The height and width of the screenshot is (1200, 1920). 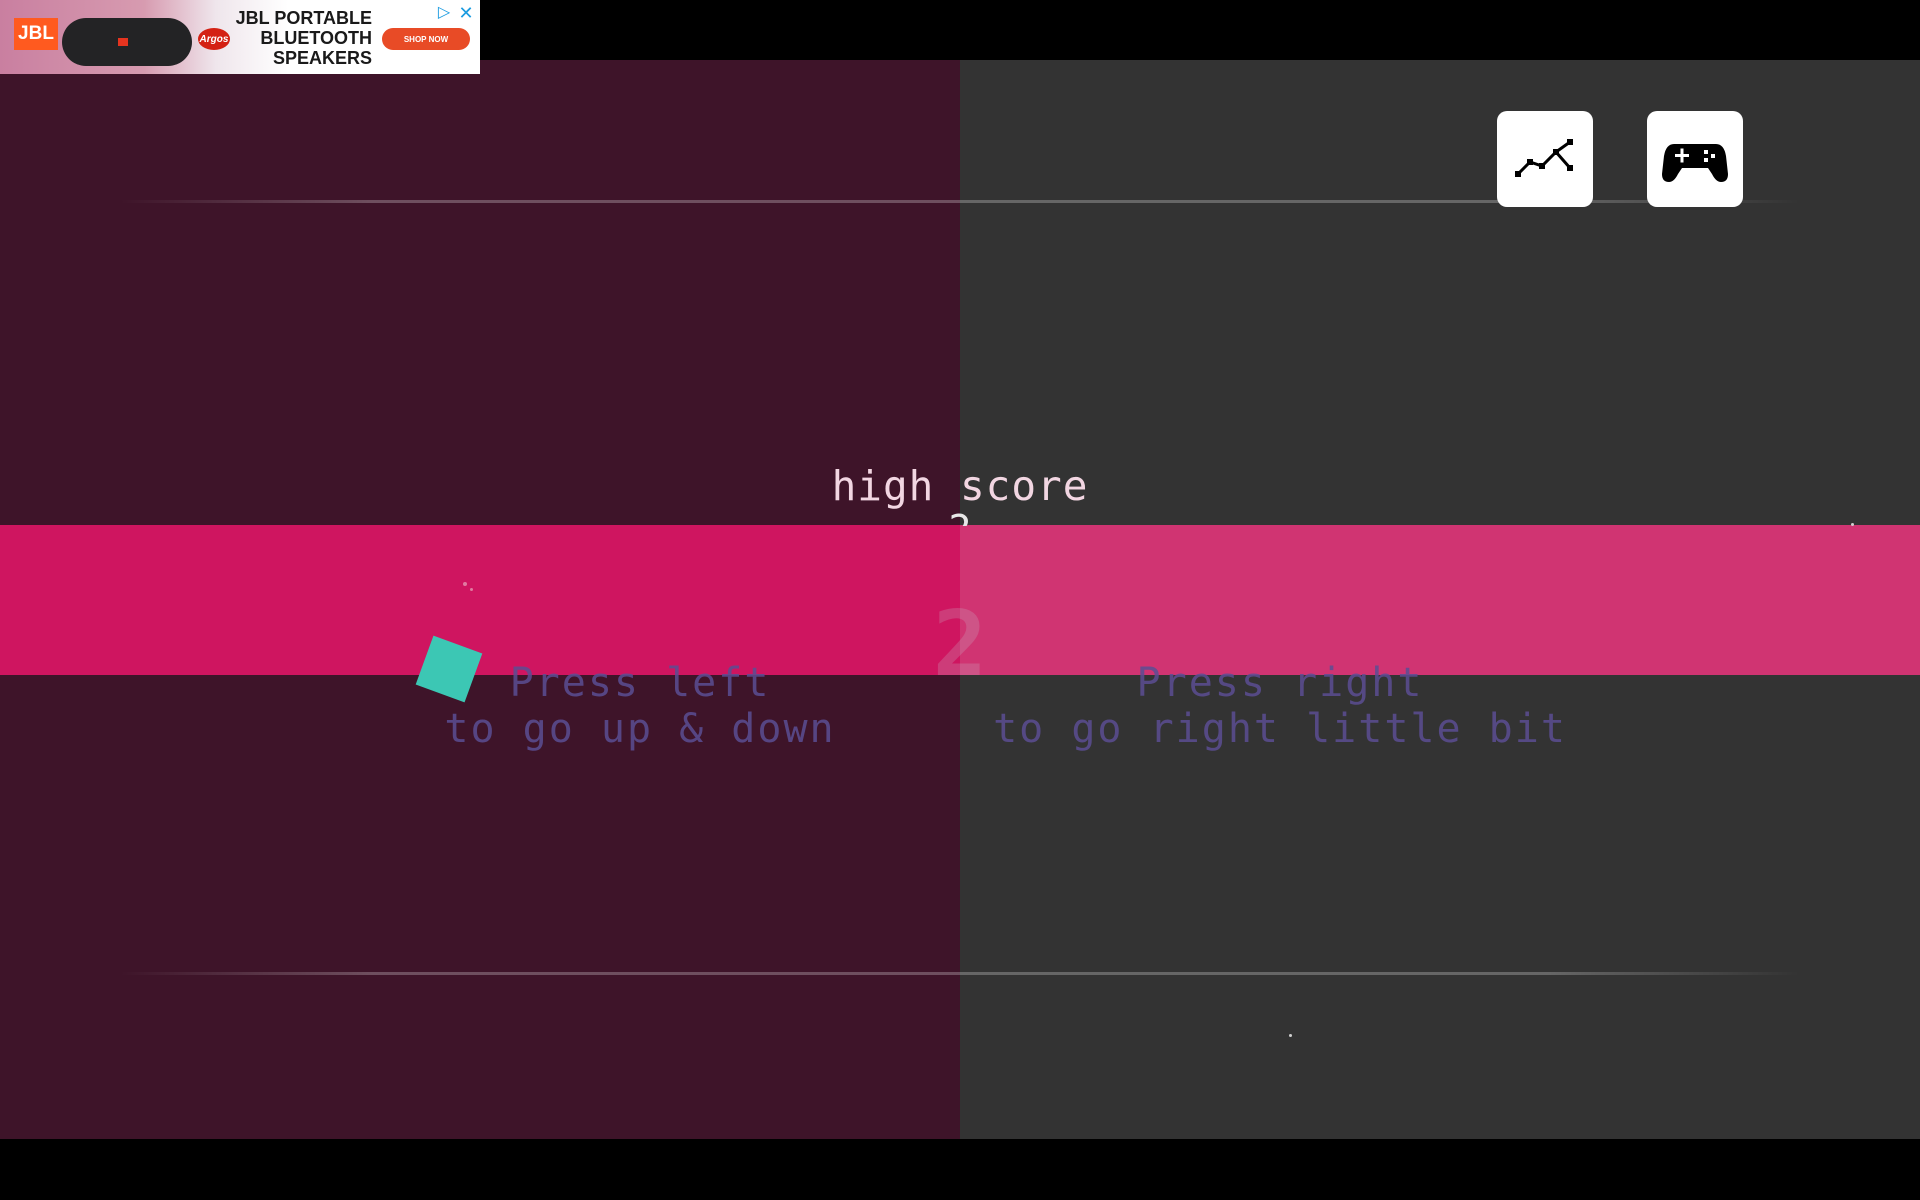 I want to click on shop-now-button: SHOP NOW, so click(x=426, y=39).